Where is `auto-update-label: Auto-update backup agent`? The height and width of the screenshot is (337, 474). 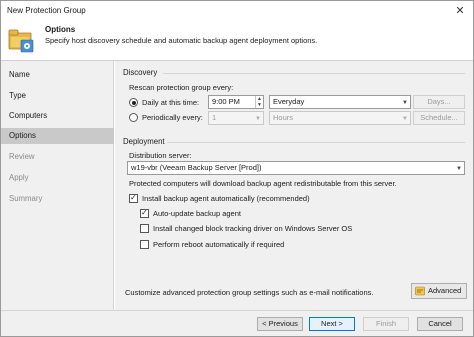
auto-update-label: Auto-update backup agent is located at coordinates (197, 213).